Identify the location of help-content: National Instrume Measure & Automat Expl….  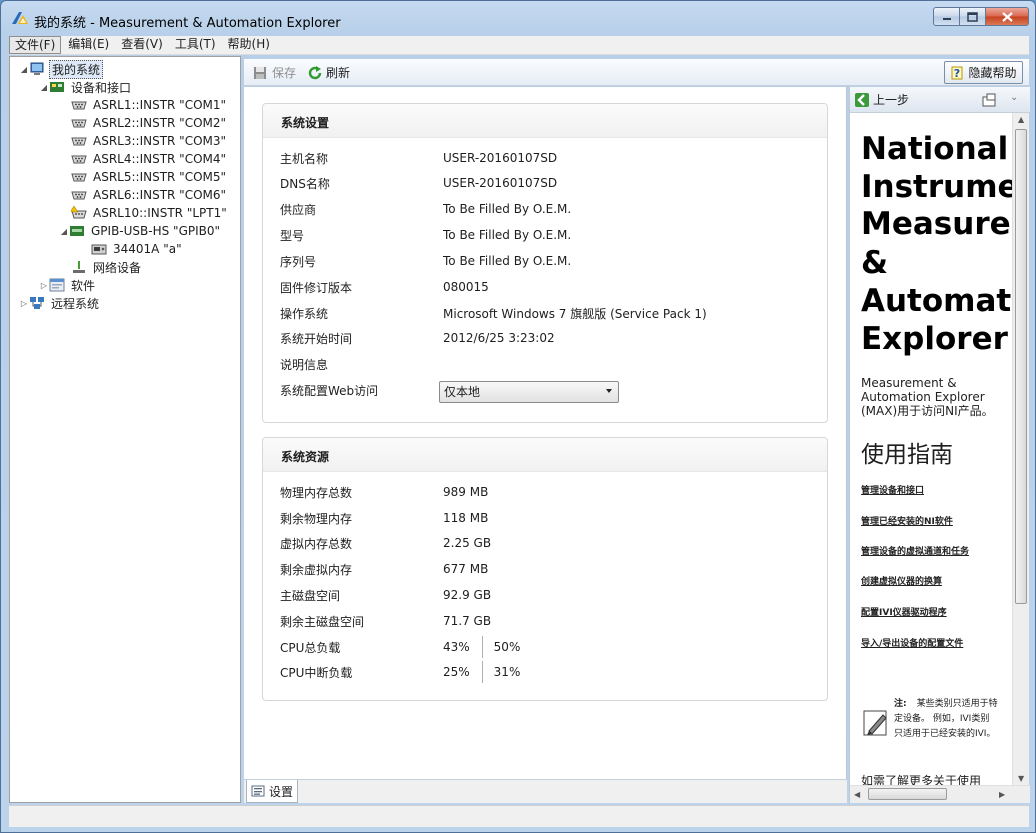
(931, 449).